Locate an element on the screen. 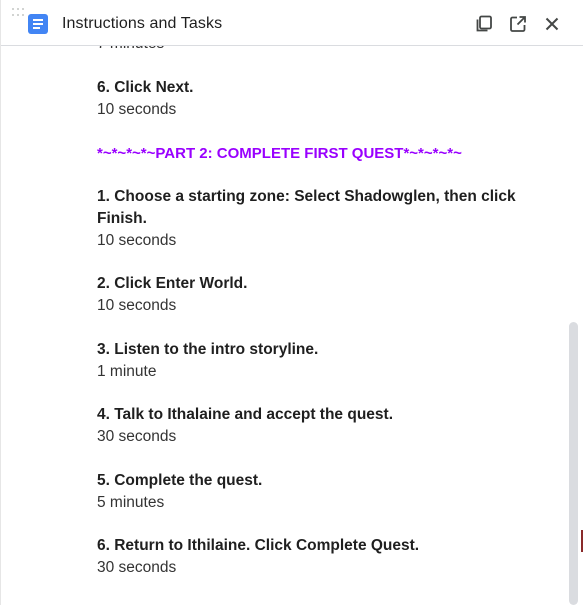  step-5-complete-quest: 5. Complete the quest. 5 minutes is located at coordinates (307, 492).